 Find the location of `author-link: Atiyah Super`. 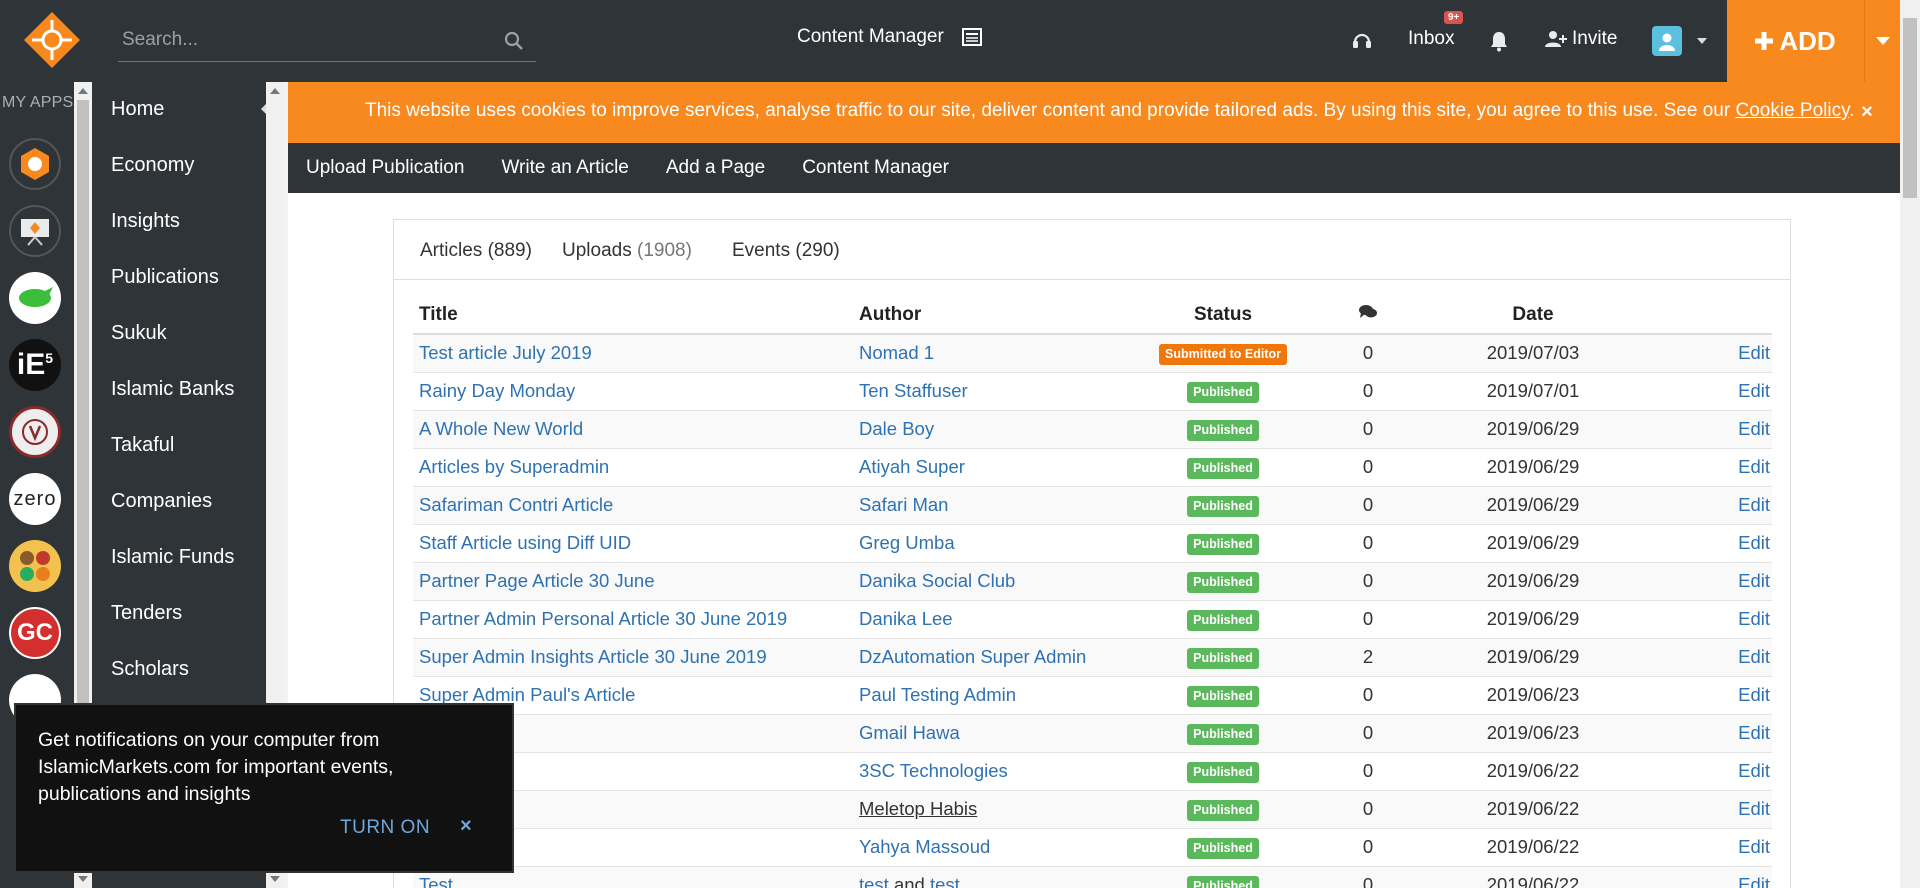

author-link: Atiyah Super is located at coordinates (912, 466).